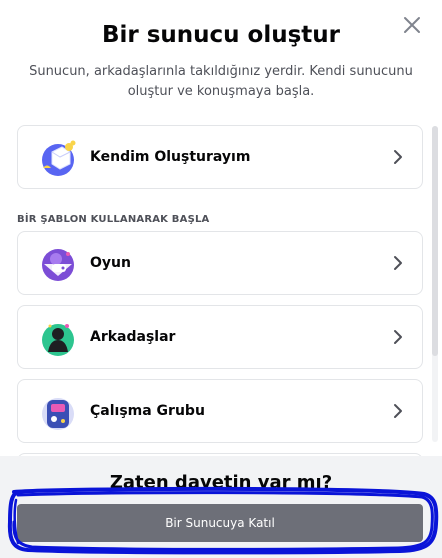 The width and height of the screenshot is (442, 558). Describe the element at coordinates (59, 158) in the screenshot. I see `create-server-icon` at that location.